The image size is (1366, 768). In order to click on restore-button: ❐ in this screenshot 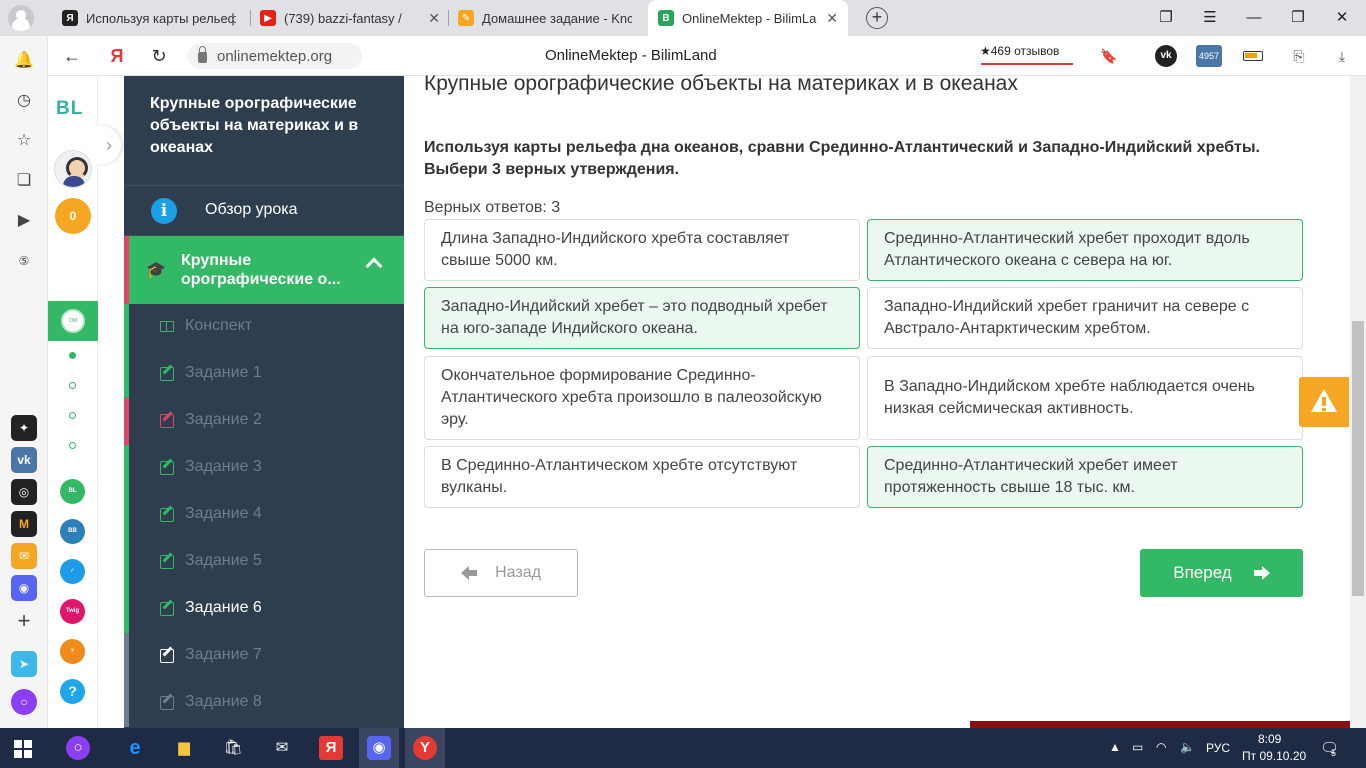, I will do `click(1298, 18)`.